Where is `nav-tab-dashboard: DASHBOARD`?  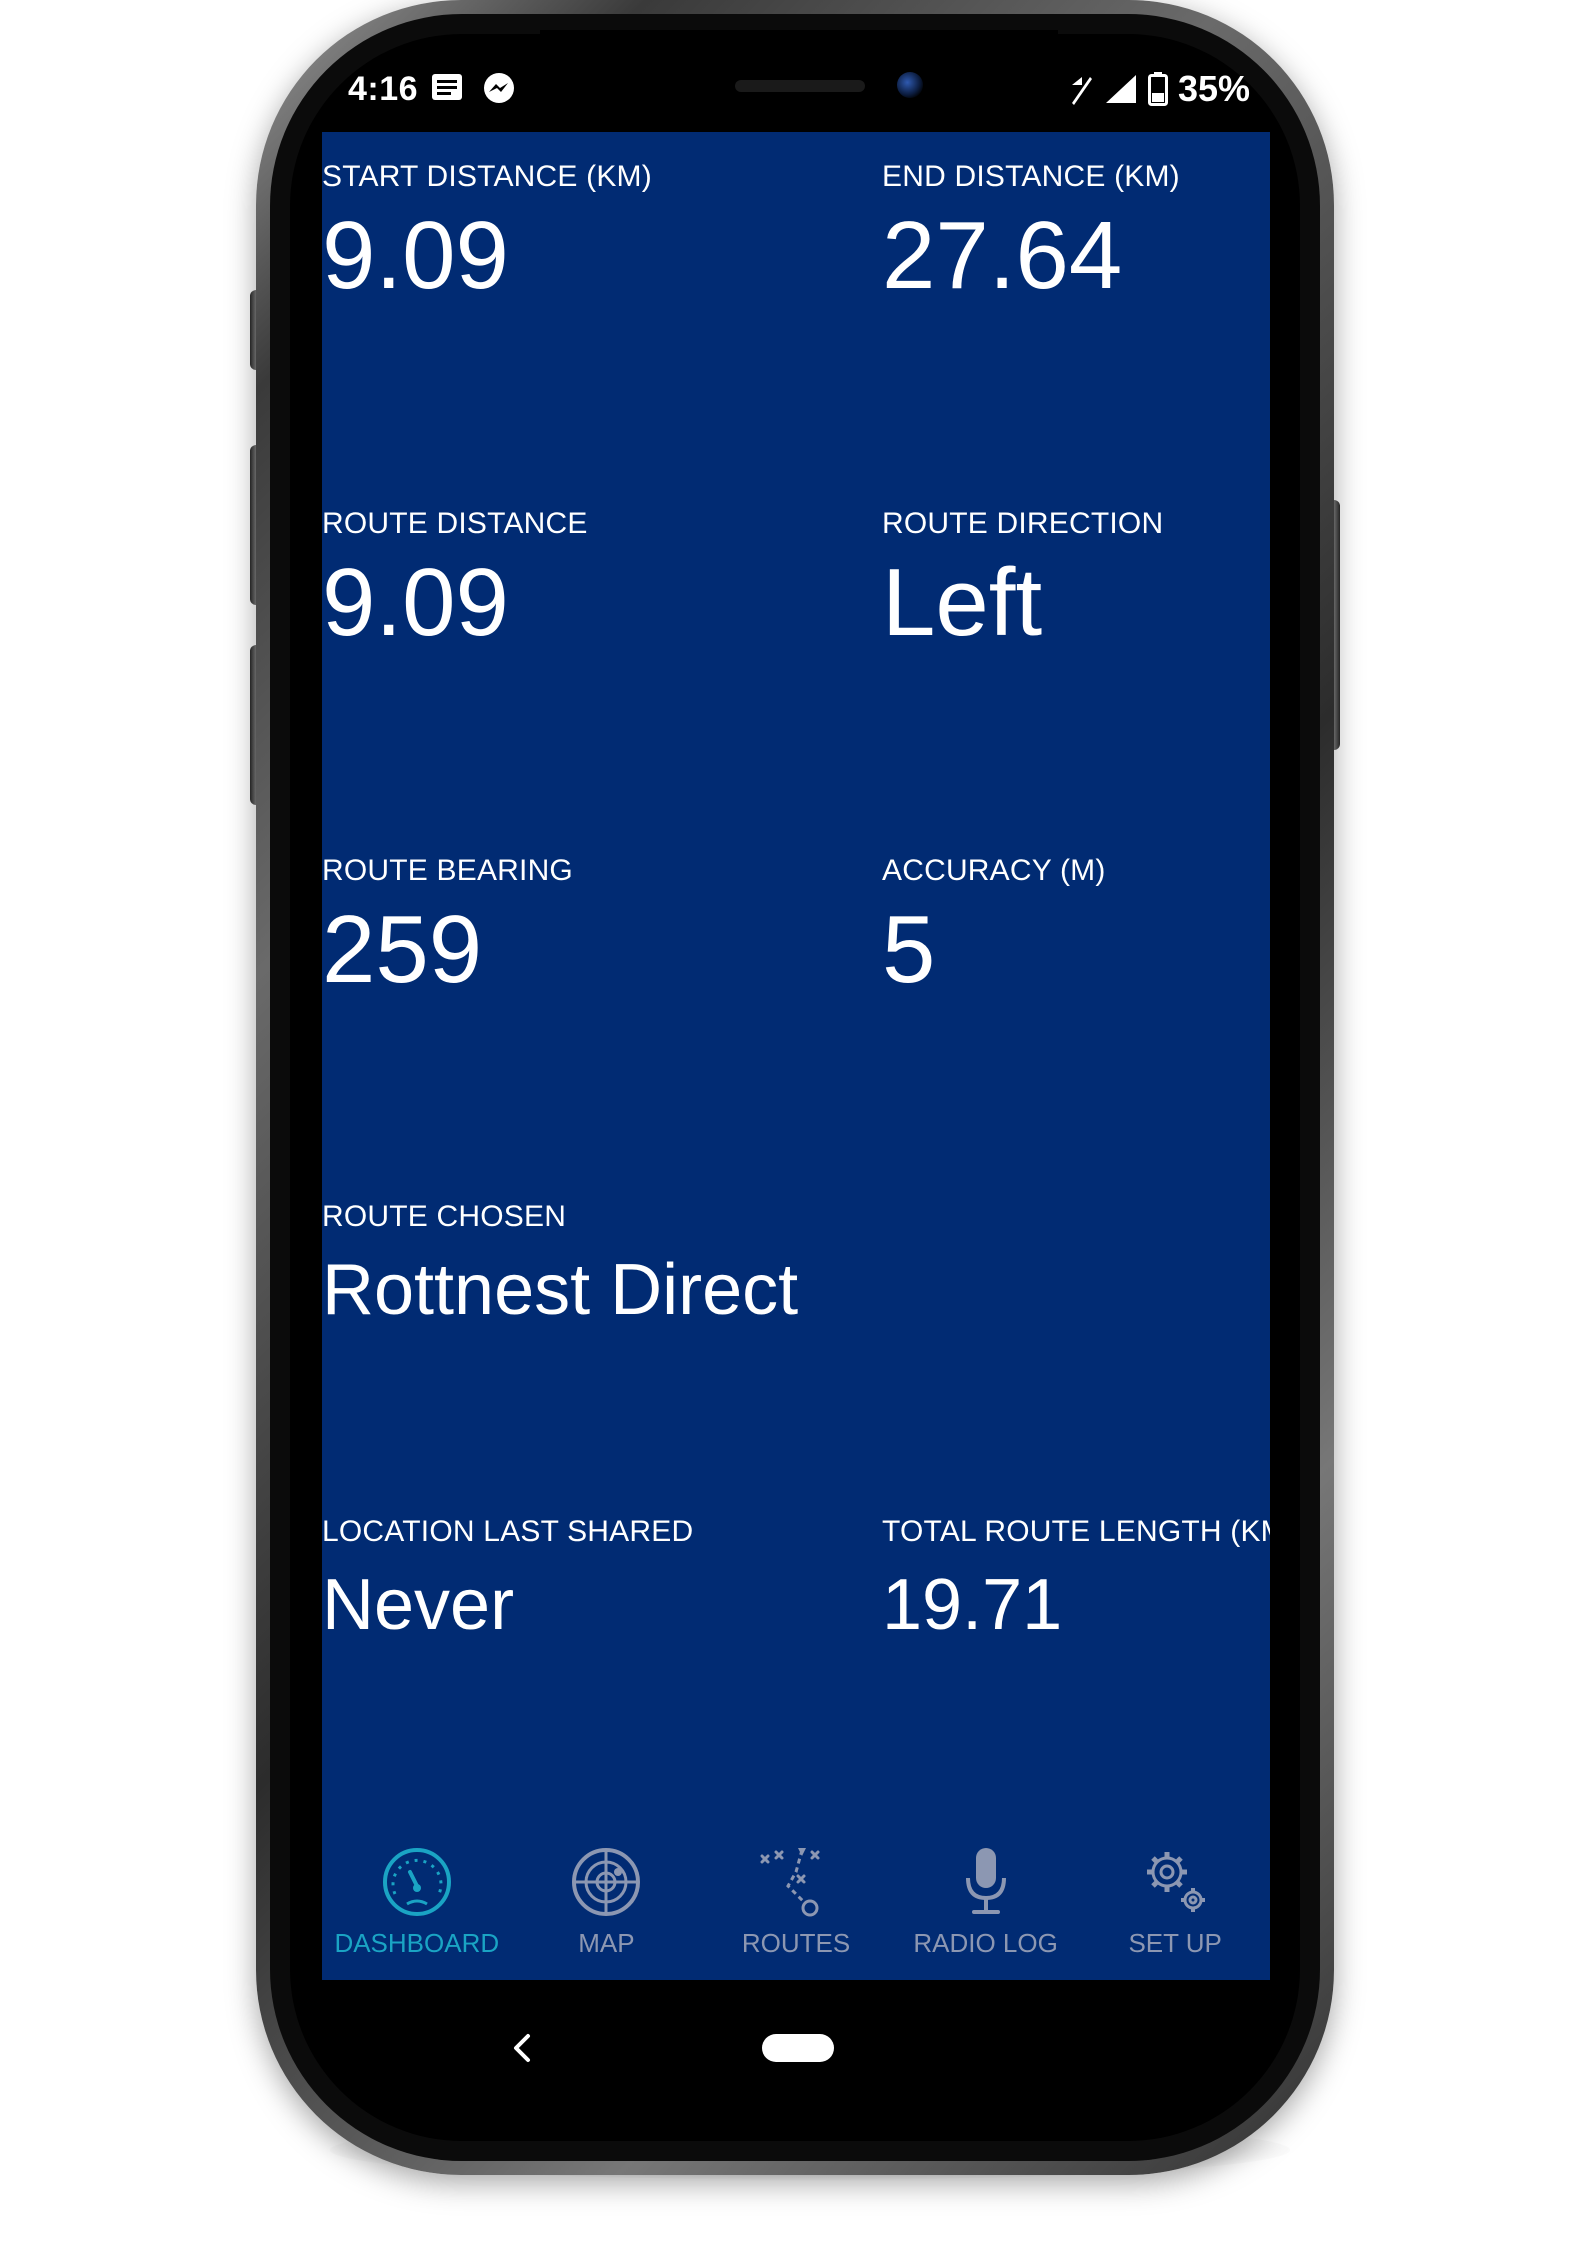
nav-tab-dashboard: DASHBOARD is located at coordinates (417, 1907).